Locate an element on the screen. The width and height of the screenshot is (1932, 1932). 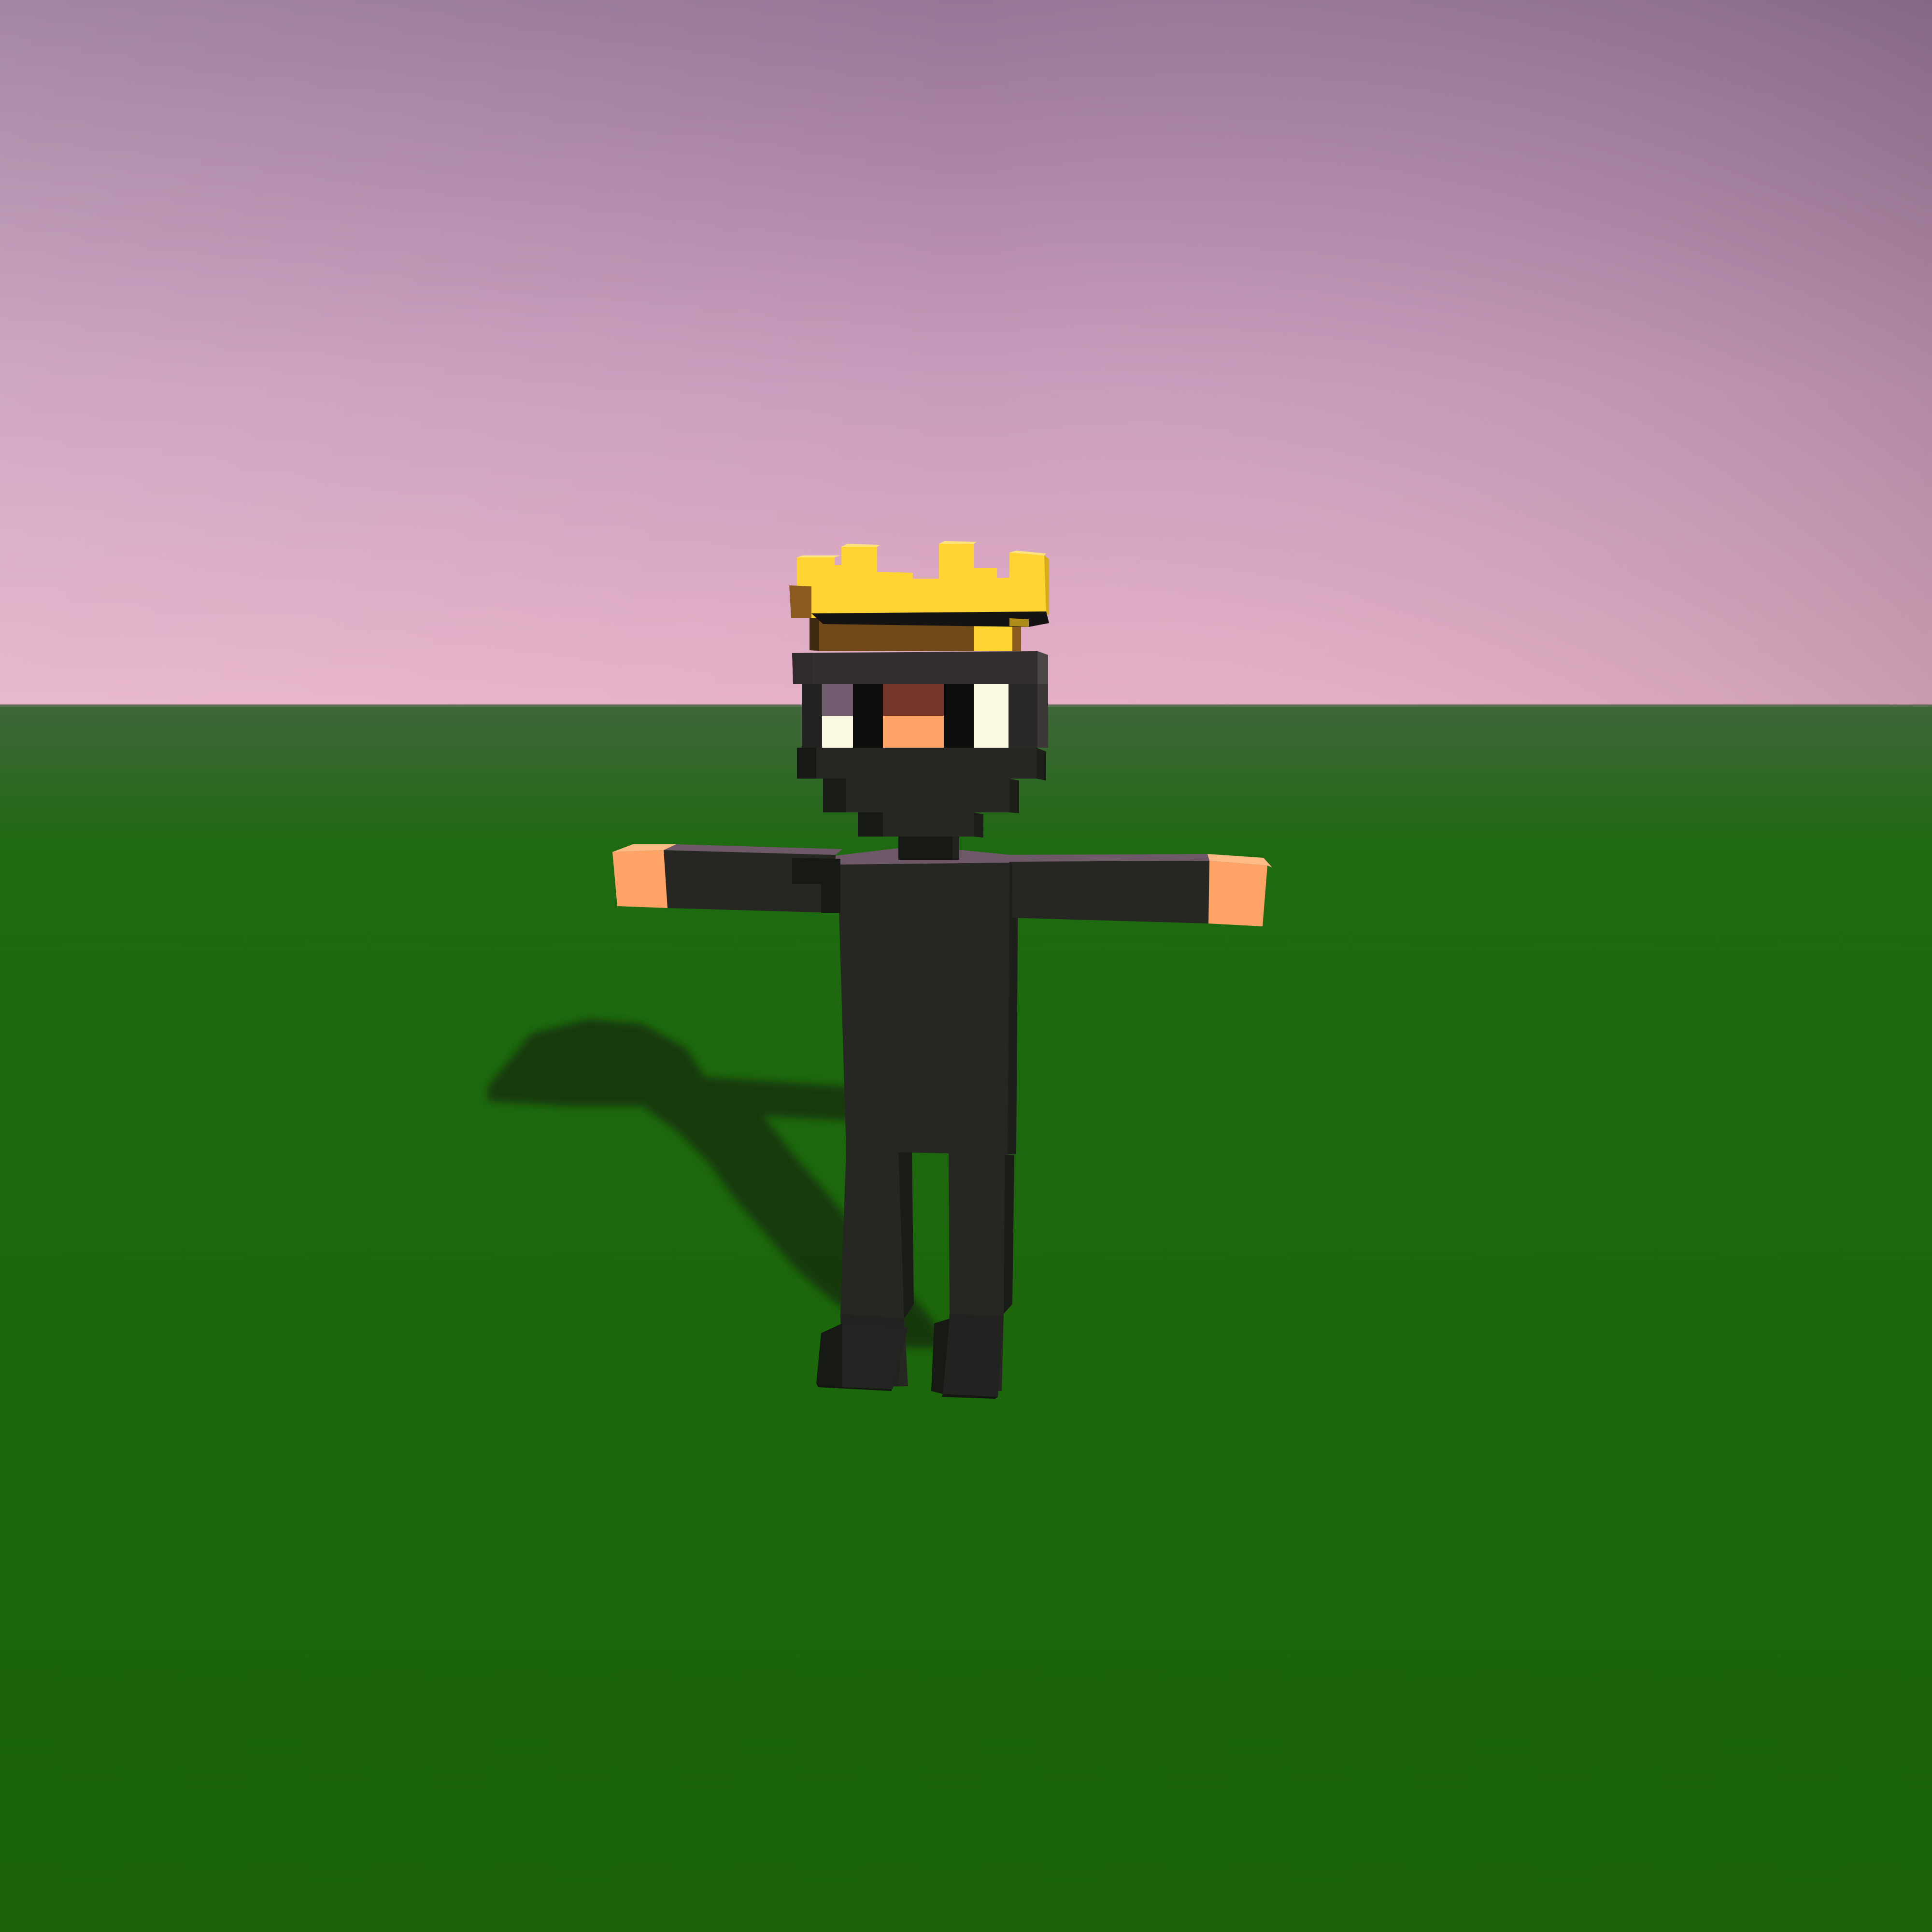
right-arm is located at coordinates (1100, 888).